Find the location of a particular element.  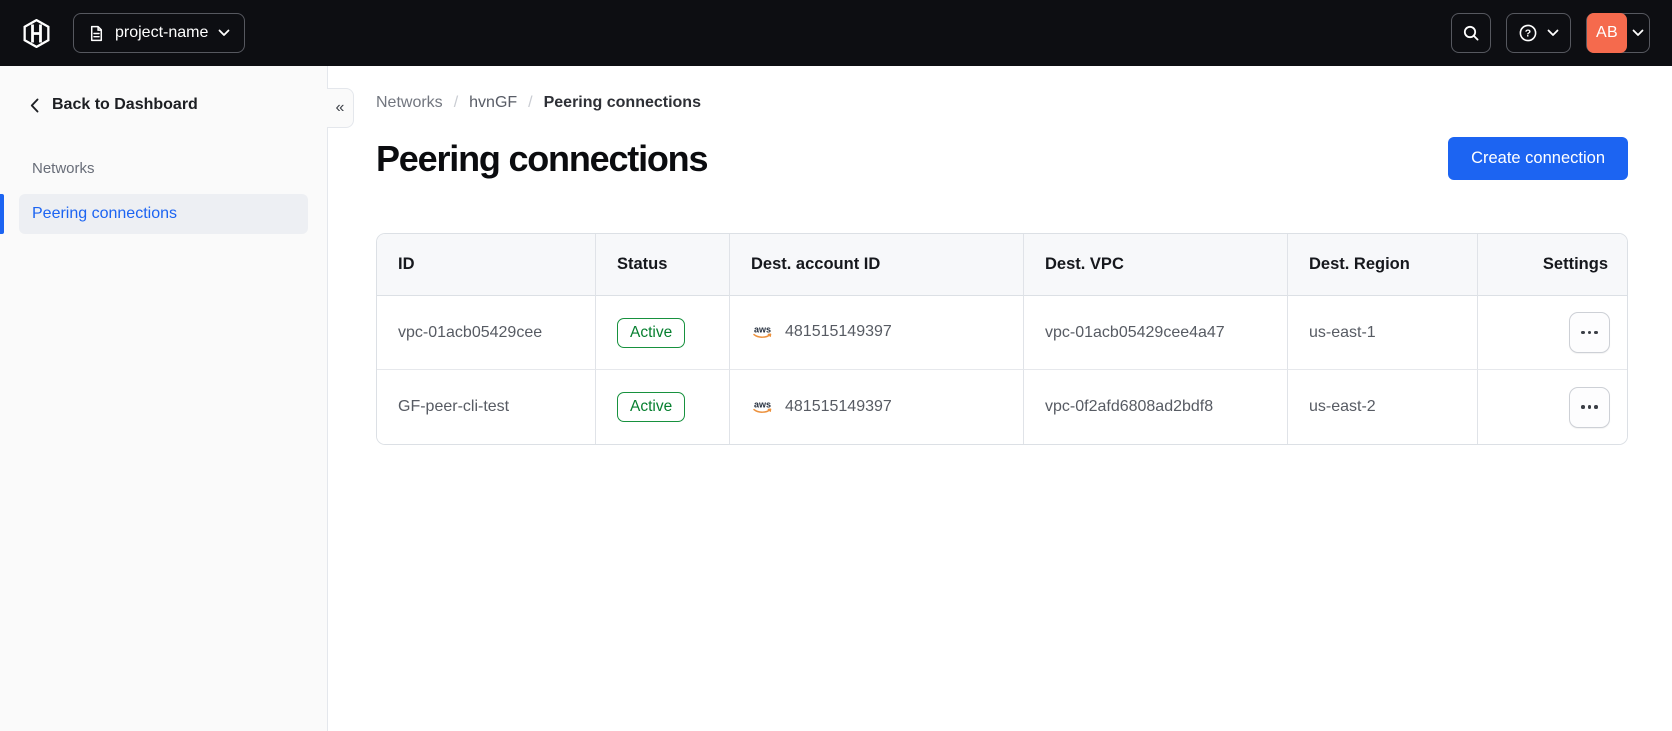

hashicorp-logo-icon is located at coordinates (36, 33).